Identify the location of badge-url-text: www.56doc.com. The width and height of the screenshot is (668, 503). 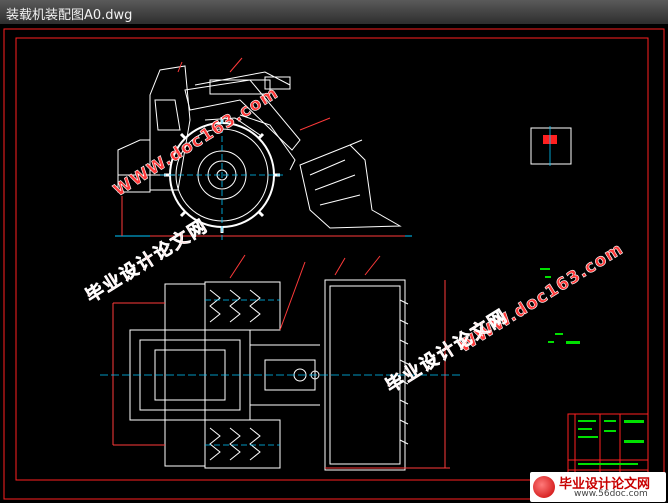
(611, 494).